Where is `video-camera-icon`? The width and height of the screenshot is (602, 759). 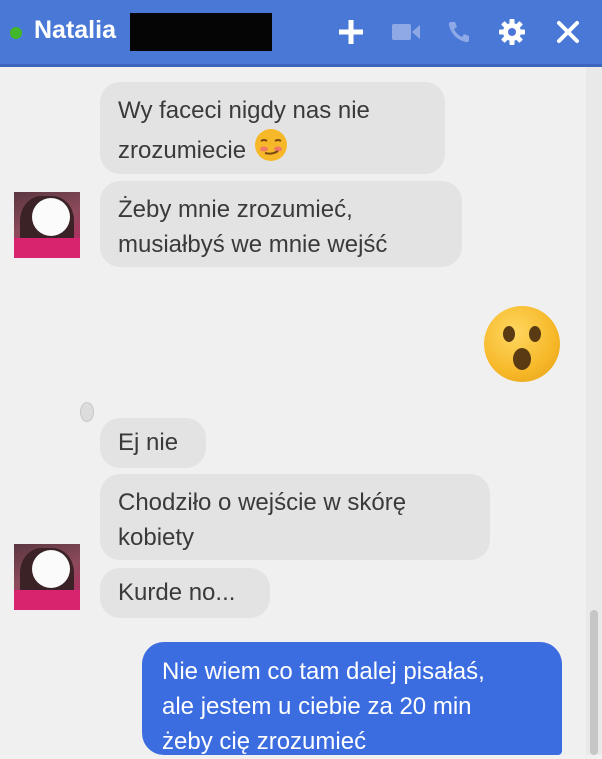 video-camera-icon is located at coordinates (406, 32).